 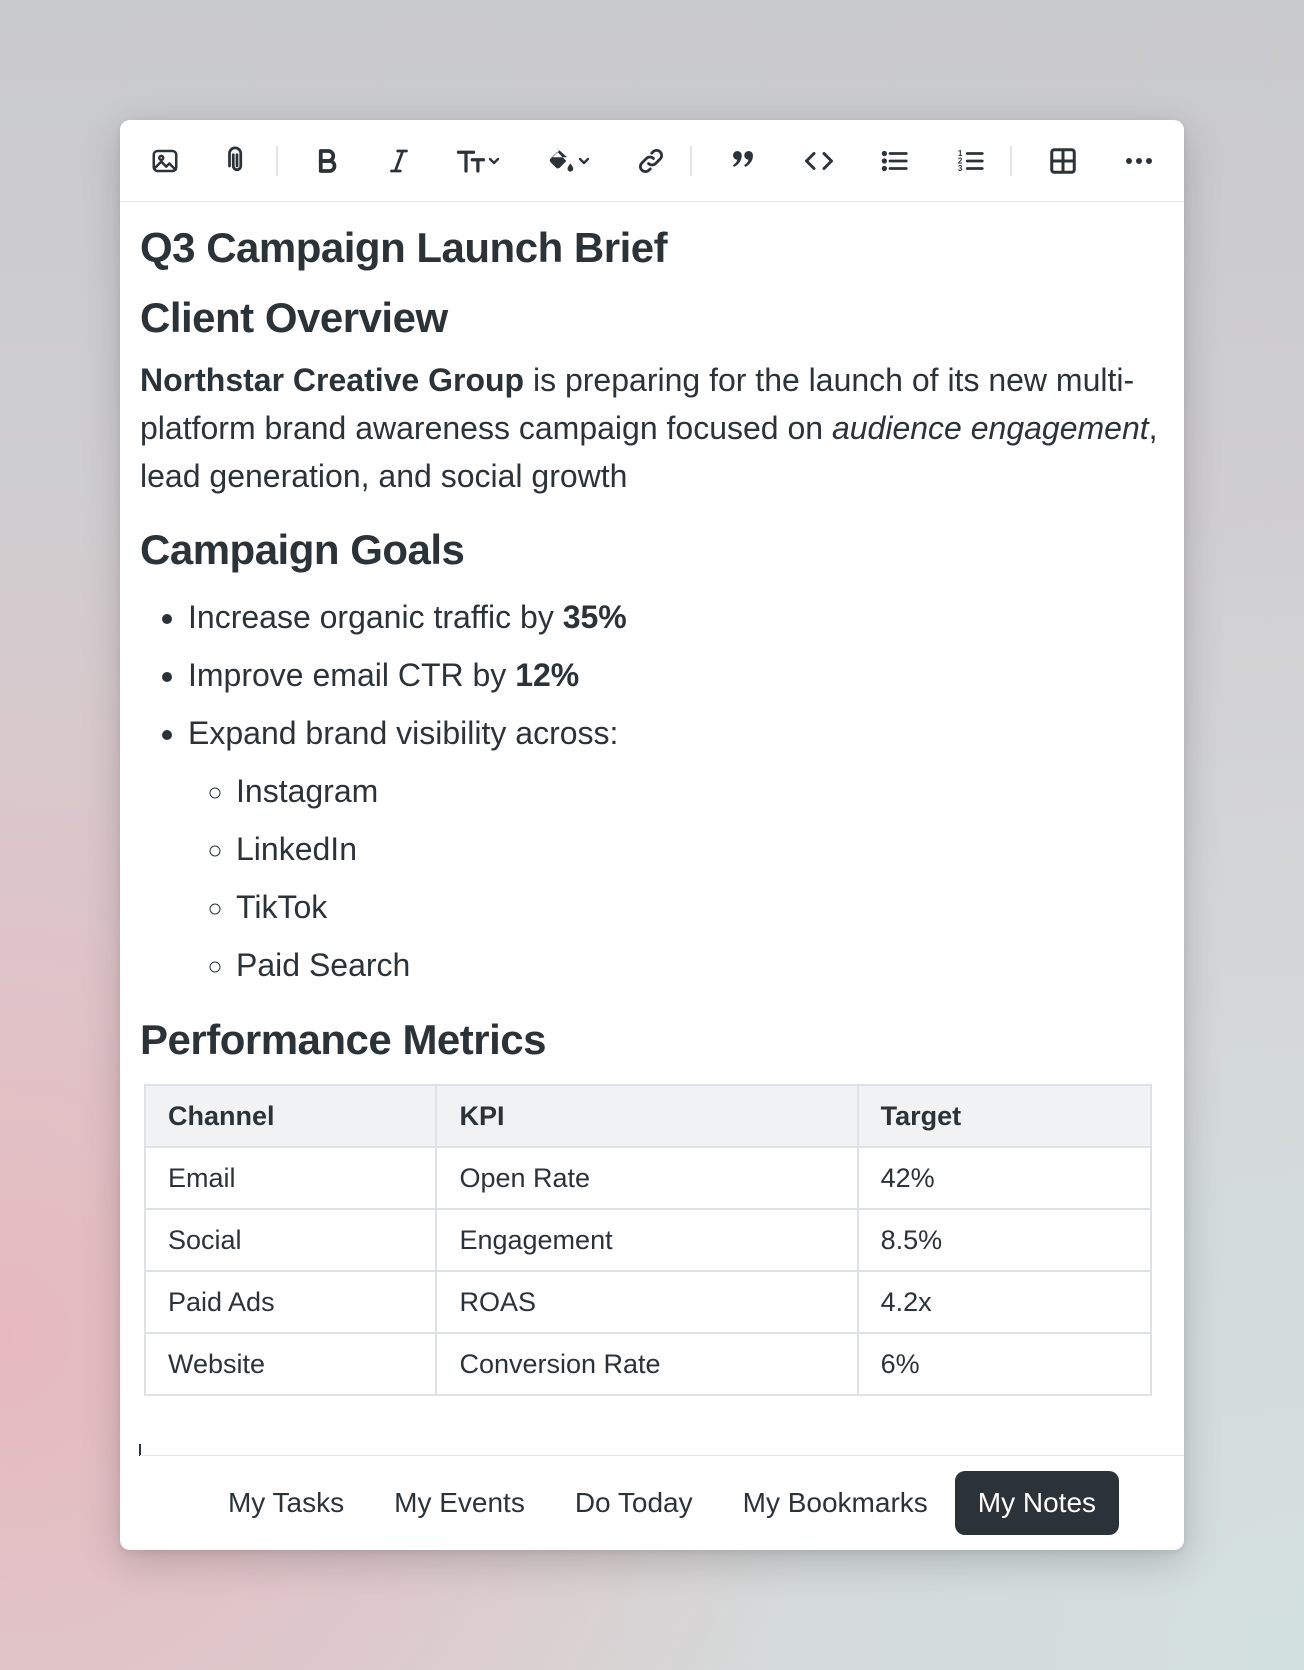 I want to click on table-row: Social Engagement 8.5%, so click(x=648, y=1240).